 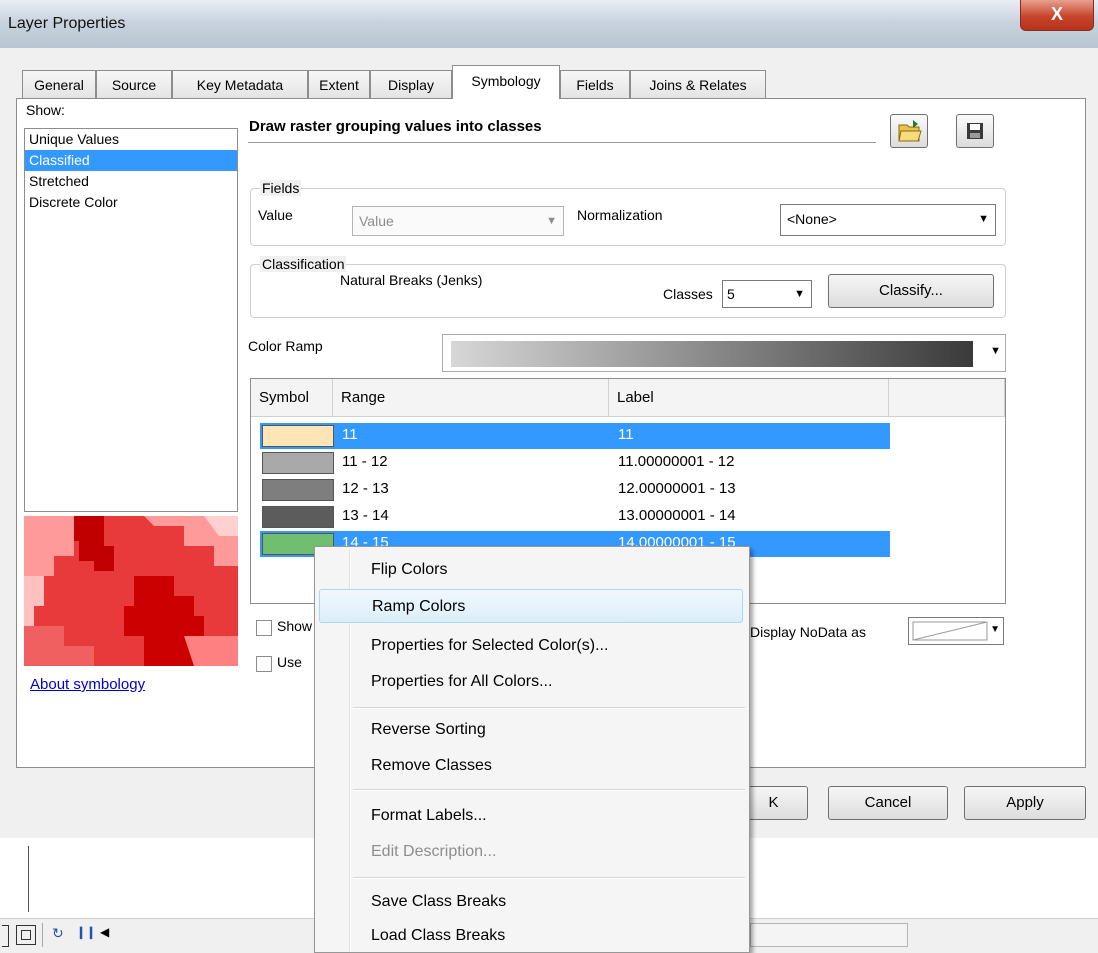 I want to click on horizontal-scrollbar-thumb, so click(x=829, y=935).